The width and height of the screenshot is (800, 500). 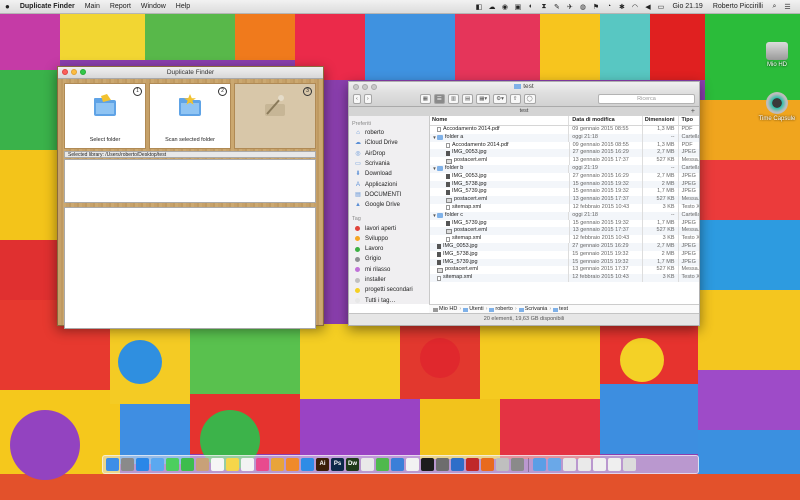 What do you see at coordinates (389, 184) in the screenshot?
I see `sidebar-item-applicazioni: A Applicazioni` at bounding box center [389, 184].